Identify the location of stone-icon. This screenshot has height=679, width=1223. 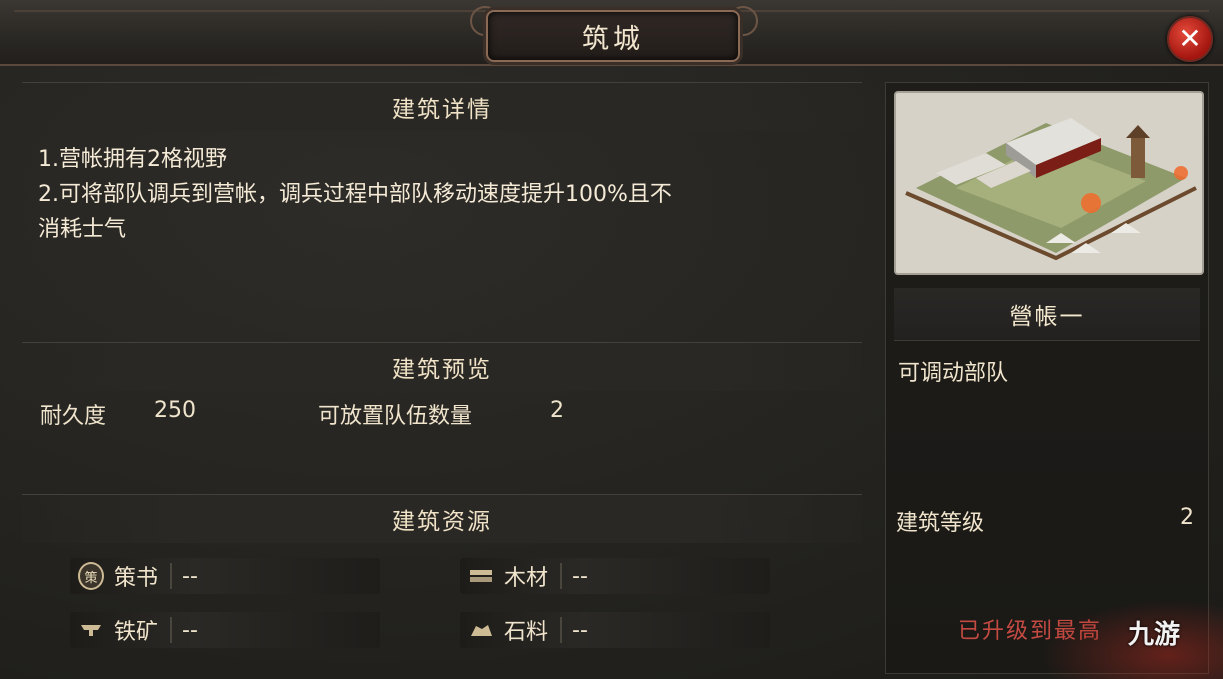
(481, 630).